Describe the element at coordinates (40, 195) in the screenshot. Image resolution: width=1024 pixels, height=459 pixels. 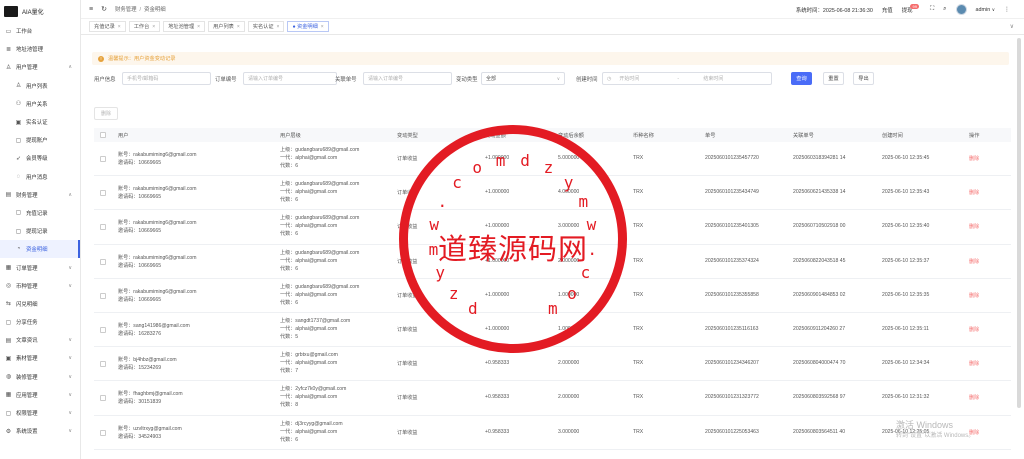
I see `sidebar-item: ▤ 财务管理 ∧` at that location.